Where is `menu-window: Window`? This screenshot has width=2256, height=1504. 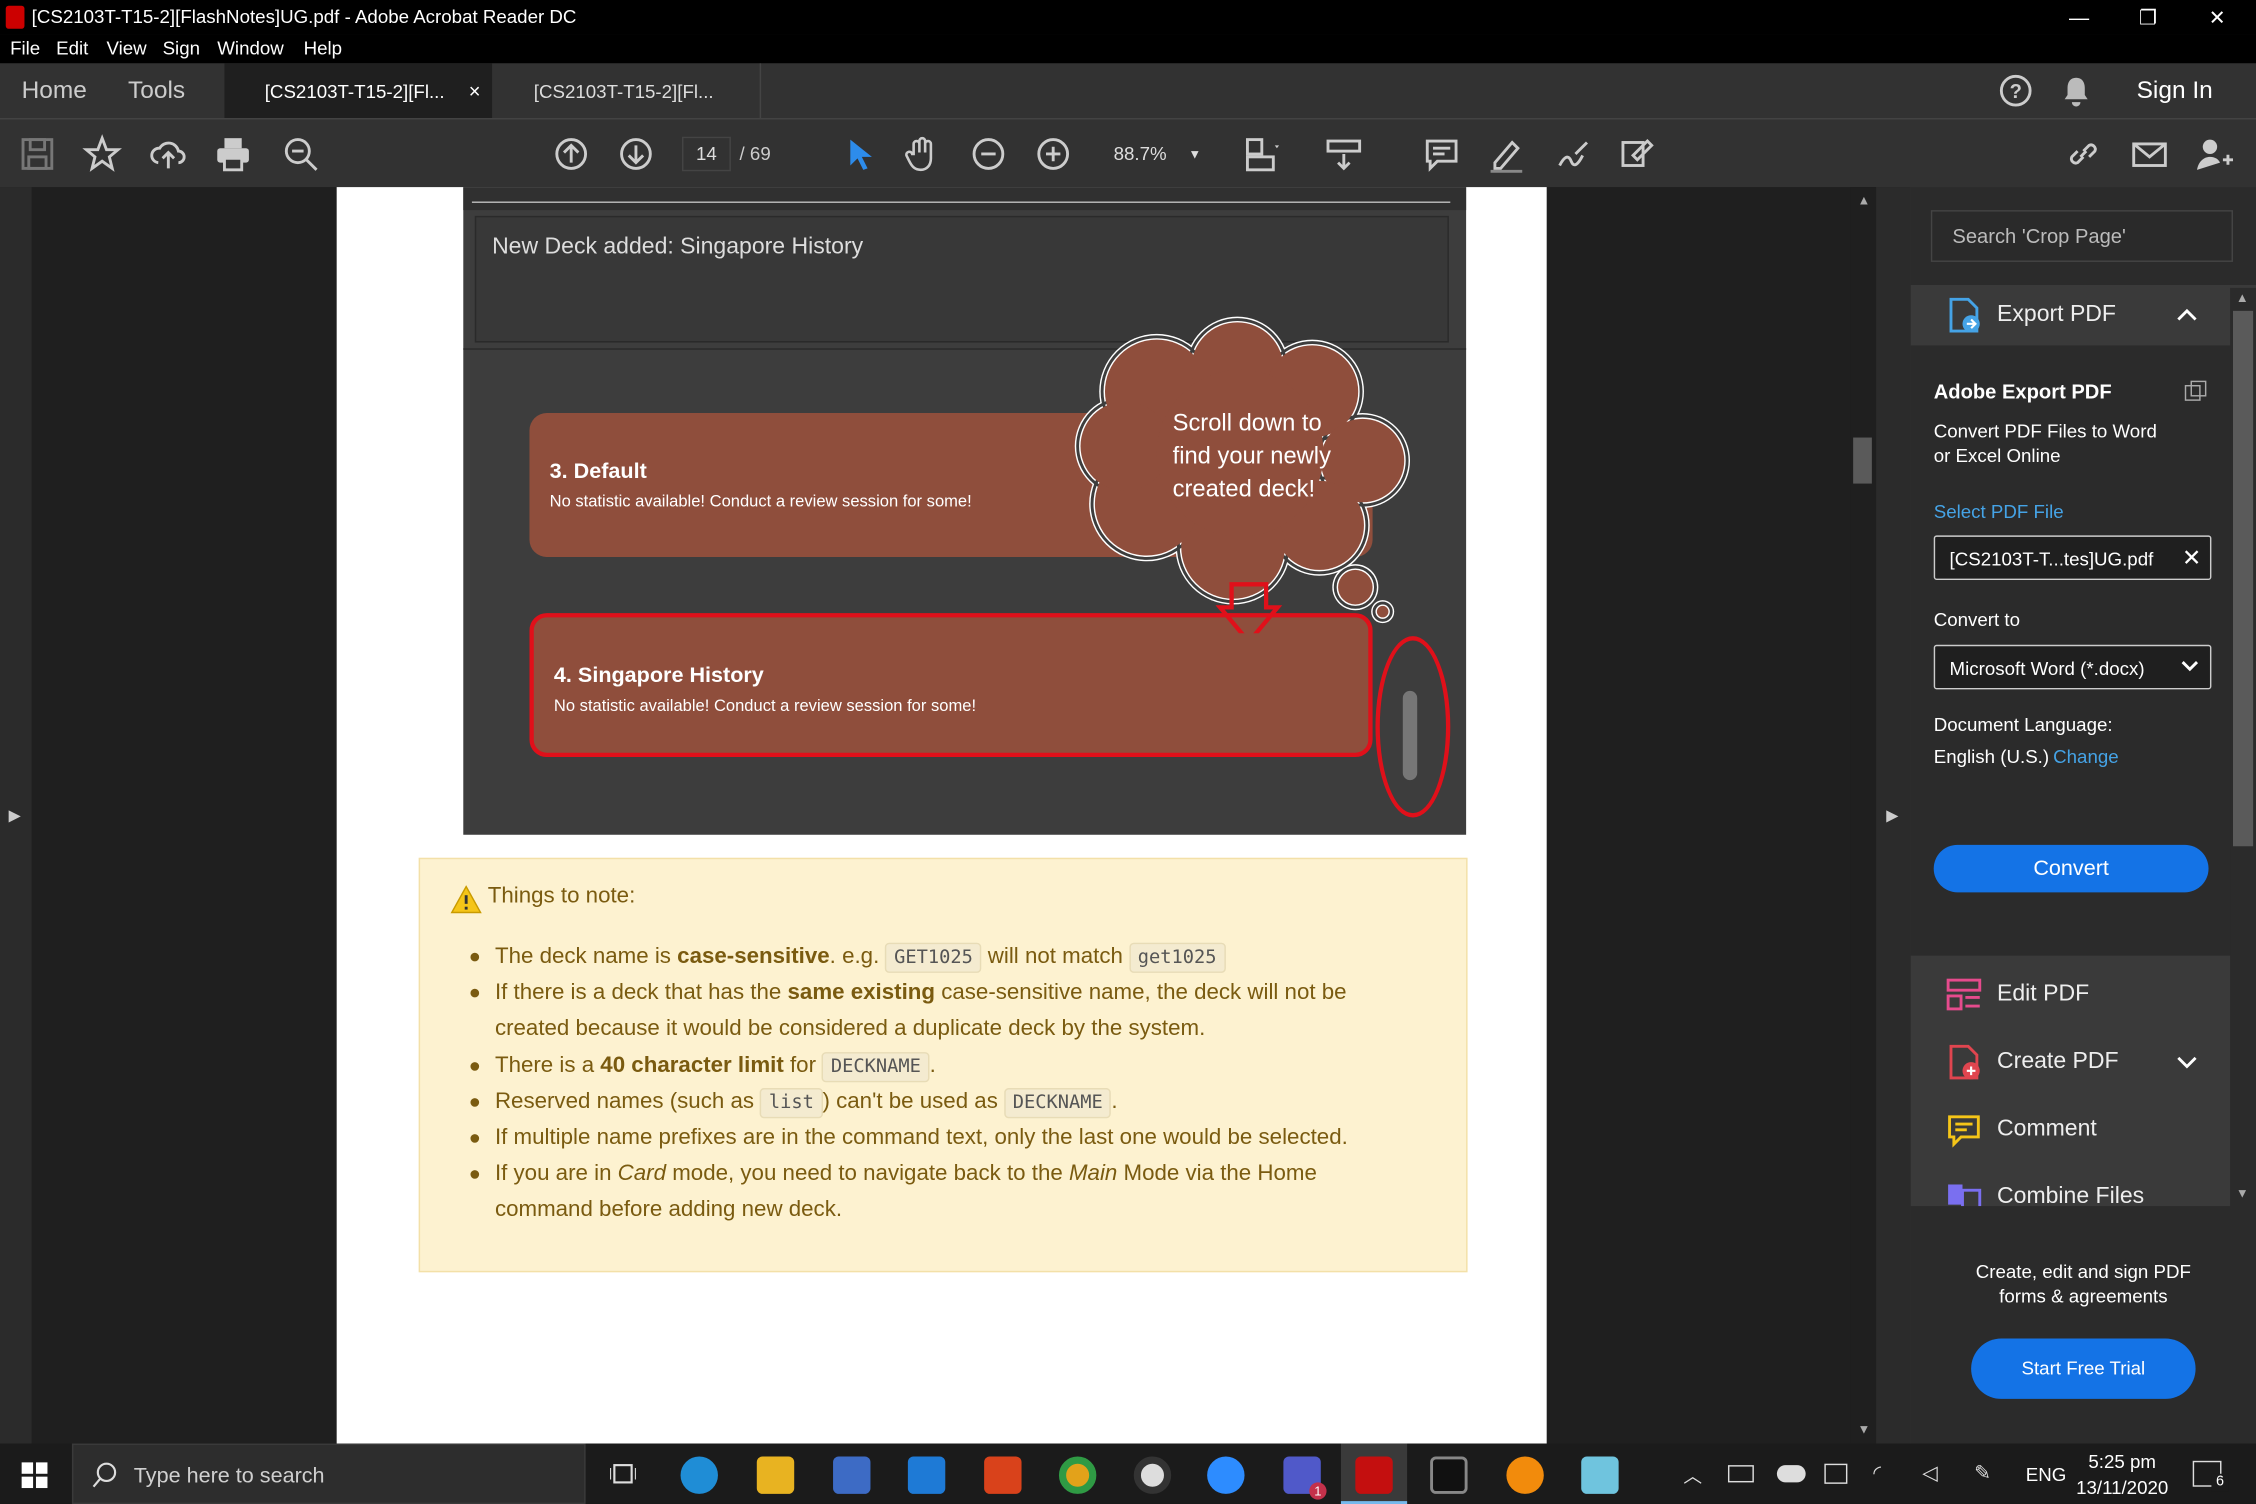
menu-window: Window is located at coordinates (250, 48).